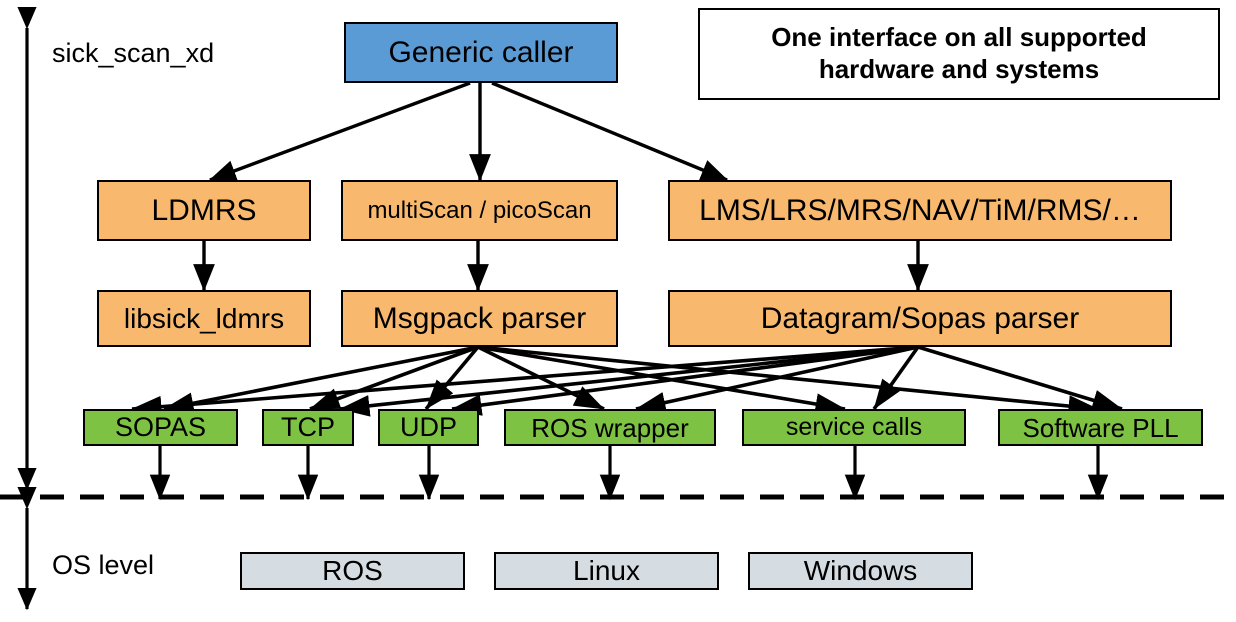 This screenshot has width=1236, height=622. Describe the element at coordinates (133, 53) in the screenshot. I see `scope-label-sick-scan-xd: sick_scan_xd` at that location.